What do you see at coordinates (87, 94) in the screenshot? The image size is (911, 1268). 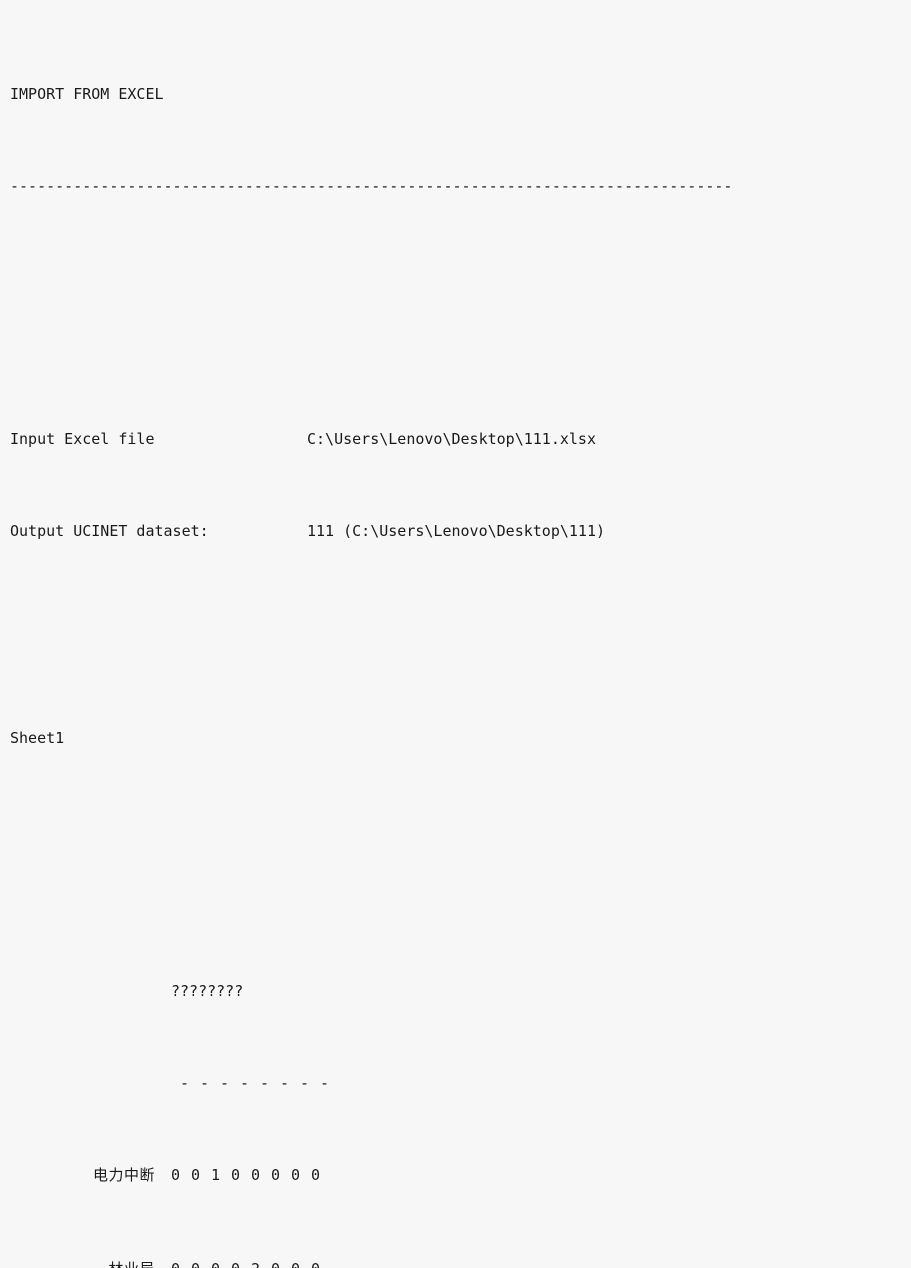 I see `report-title: IMPORT FROM EXCEL` at bounding box center [87, 94].